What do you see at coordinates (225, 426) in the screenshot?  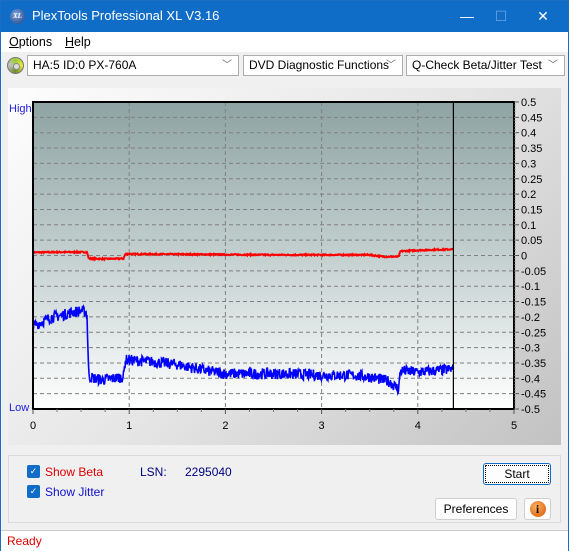 I see `x-tick-label: 2` at bounding box center [225, 426].